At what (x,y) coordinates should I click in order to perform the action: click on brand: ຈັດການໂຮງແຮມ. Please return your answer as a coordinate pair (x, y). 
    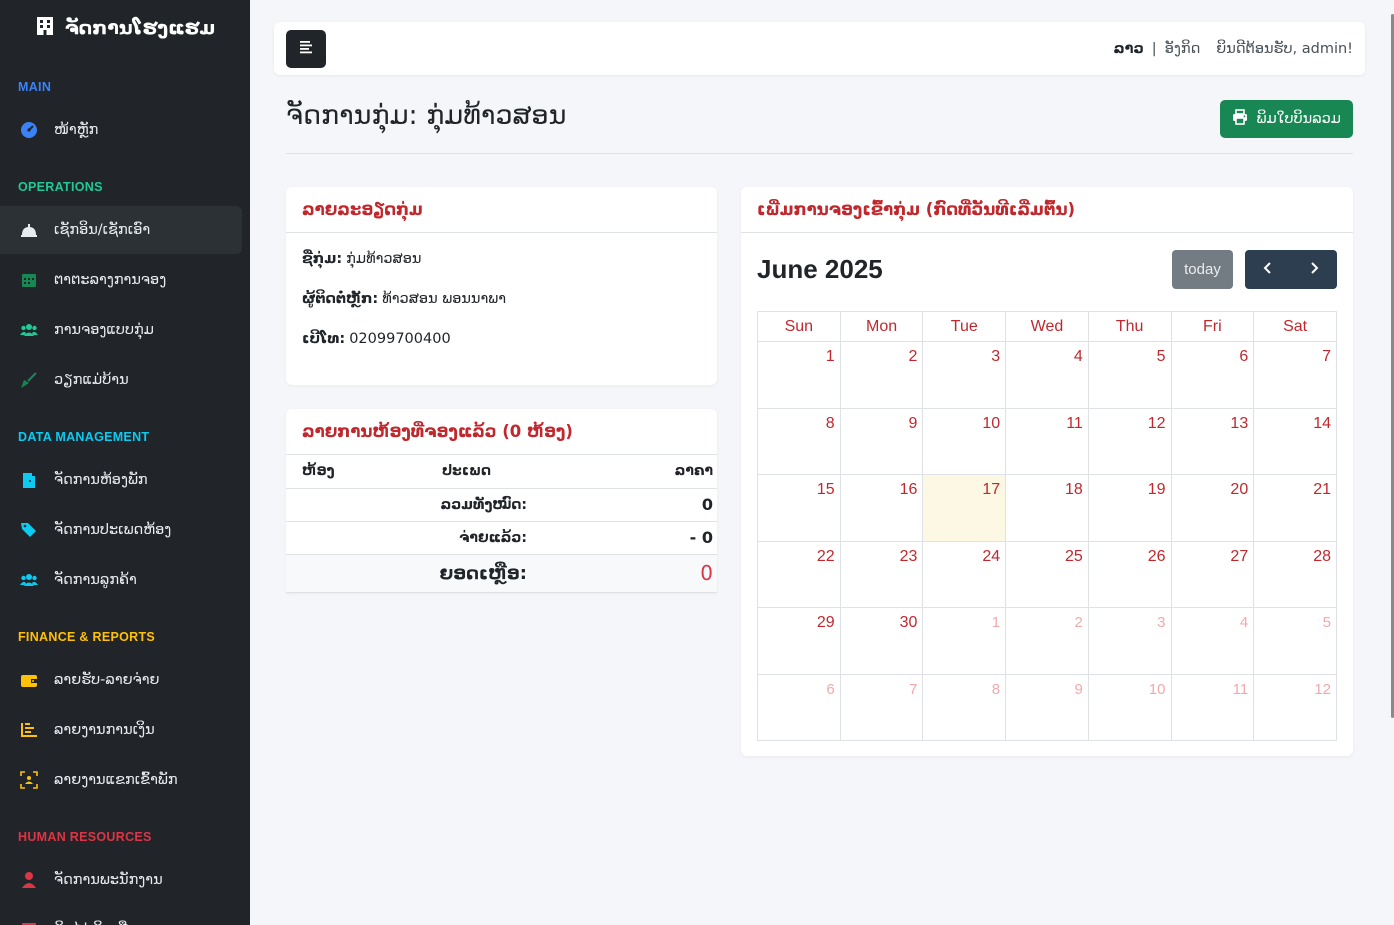
    Looking at the image, I should click on (125, 28).